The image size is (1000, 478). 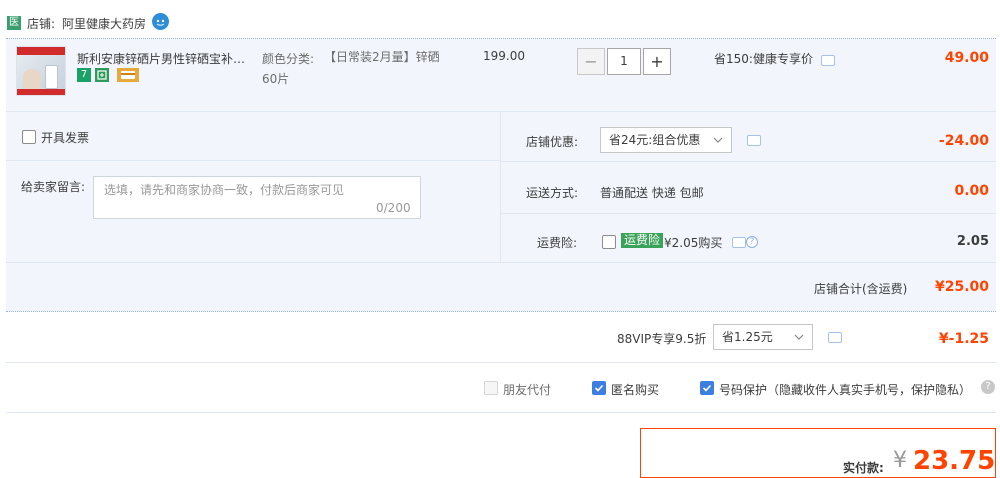 I want to click on quantity-increase-button: +, so click(x=657, y=61).